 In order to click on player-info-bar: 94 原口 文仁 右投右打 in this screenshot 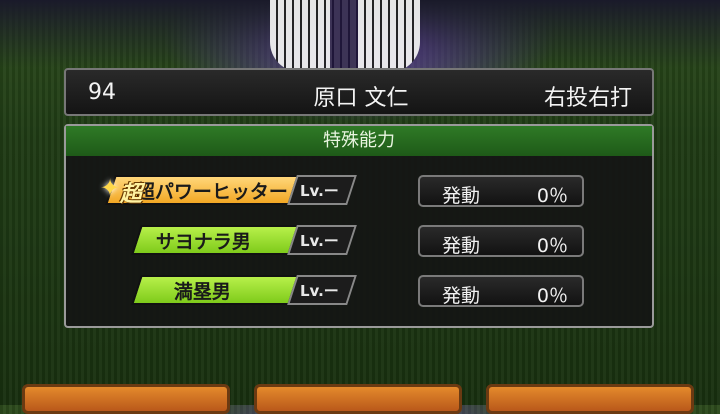, I will do `click(359, 92)`.